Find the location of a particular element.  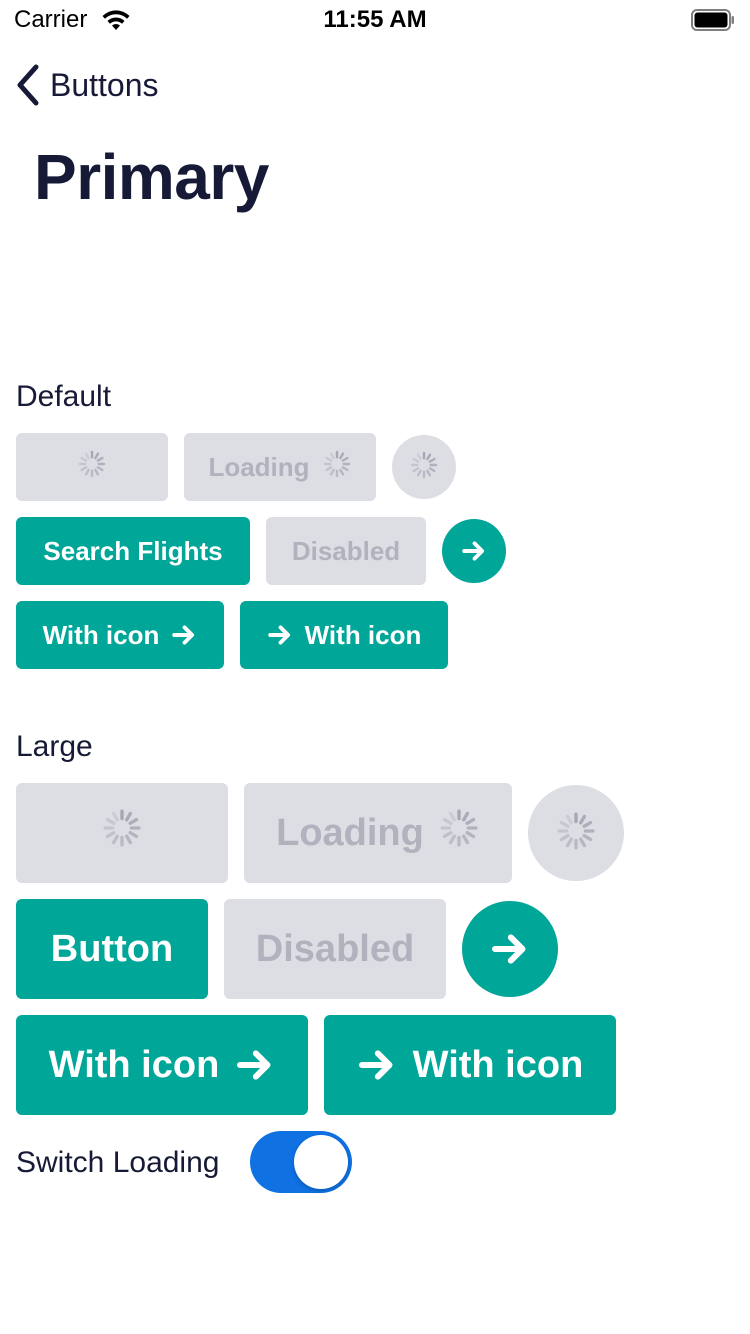

battery-icon is located at coordinates (712, 20).